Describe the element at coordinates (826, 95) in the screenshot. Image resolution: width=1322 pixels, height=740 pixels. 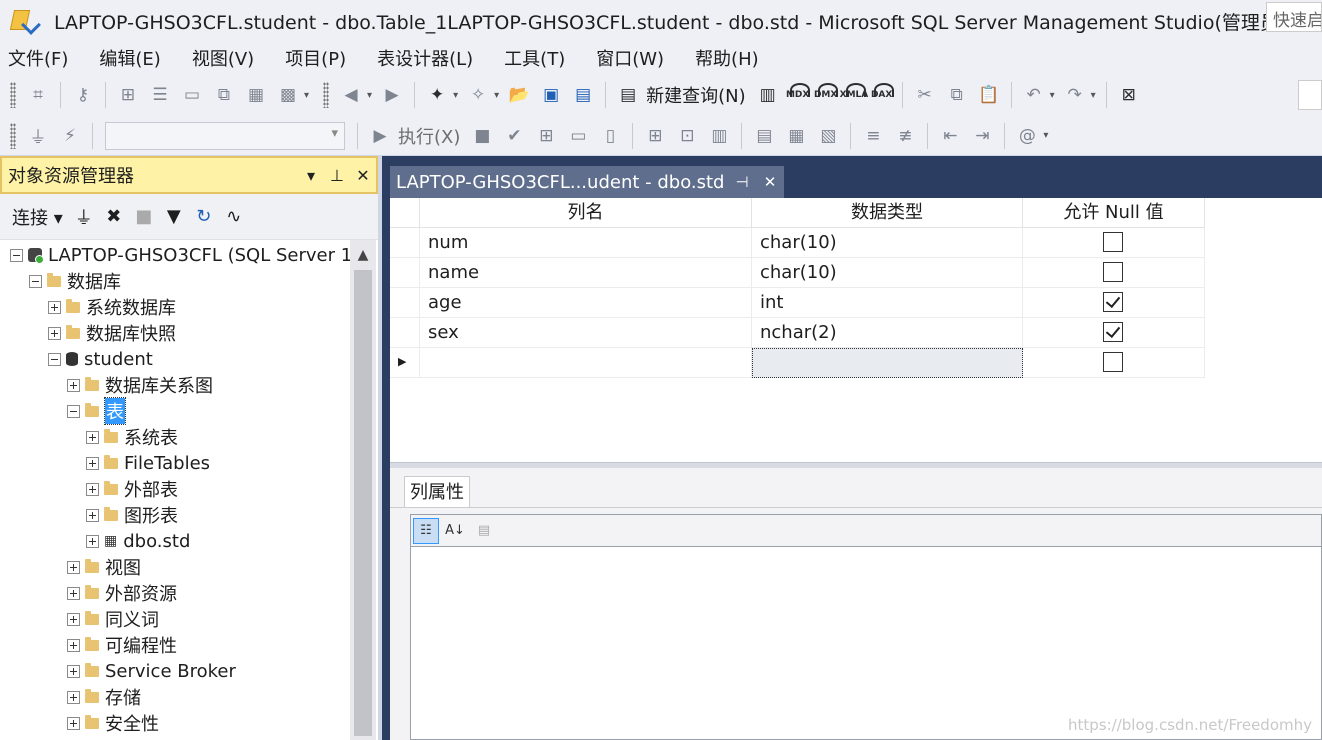
I see `dmx-query-button: DMX` at that location.